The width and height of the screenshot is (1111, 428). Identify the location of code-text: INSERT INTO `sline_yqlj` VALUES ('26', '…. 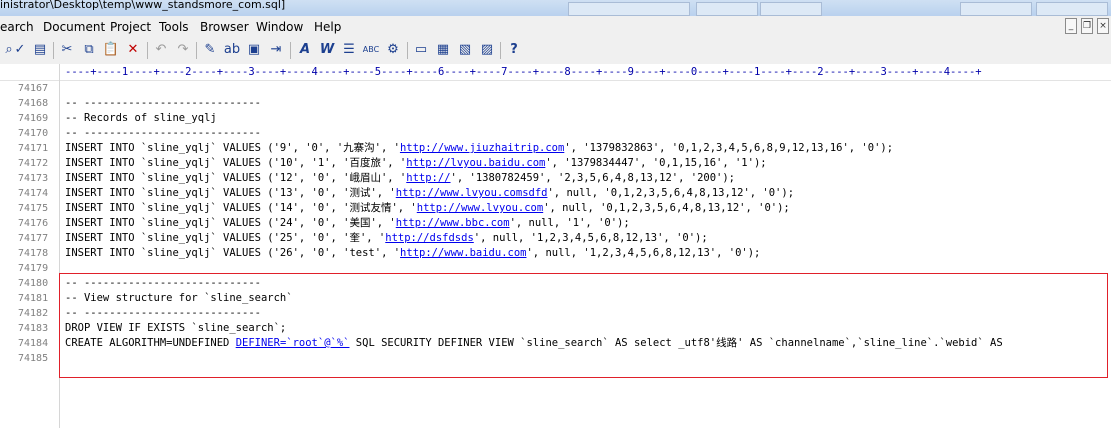
(233, 253).